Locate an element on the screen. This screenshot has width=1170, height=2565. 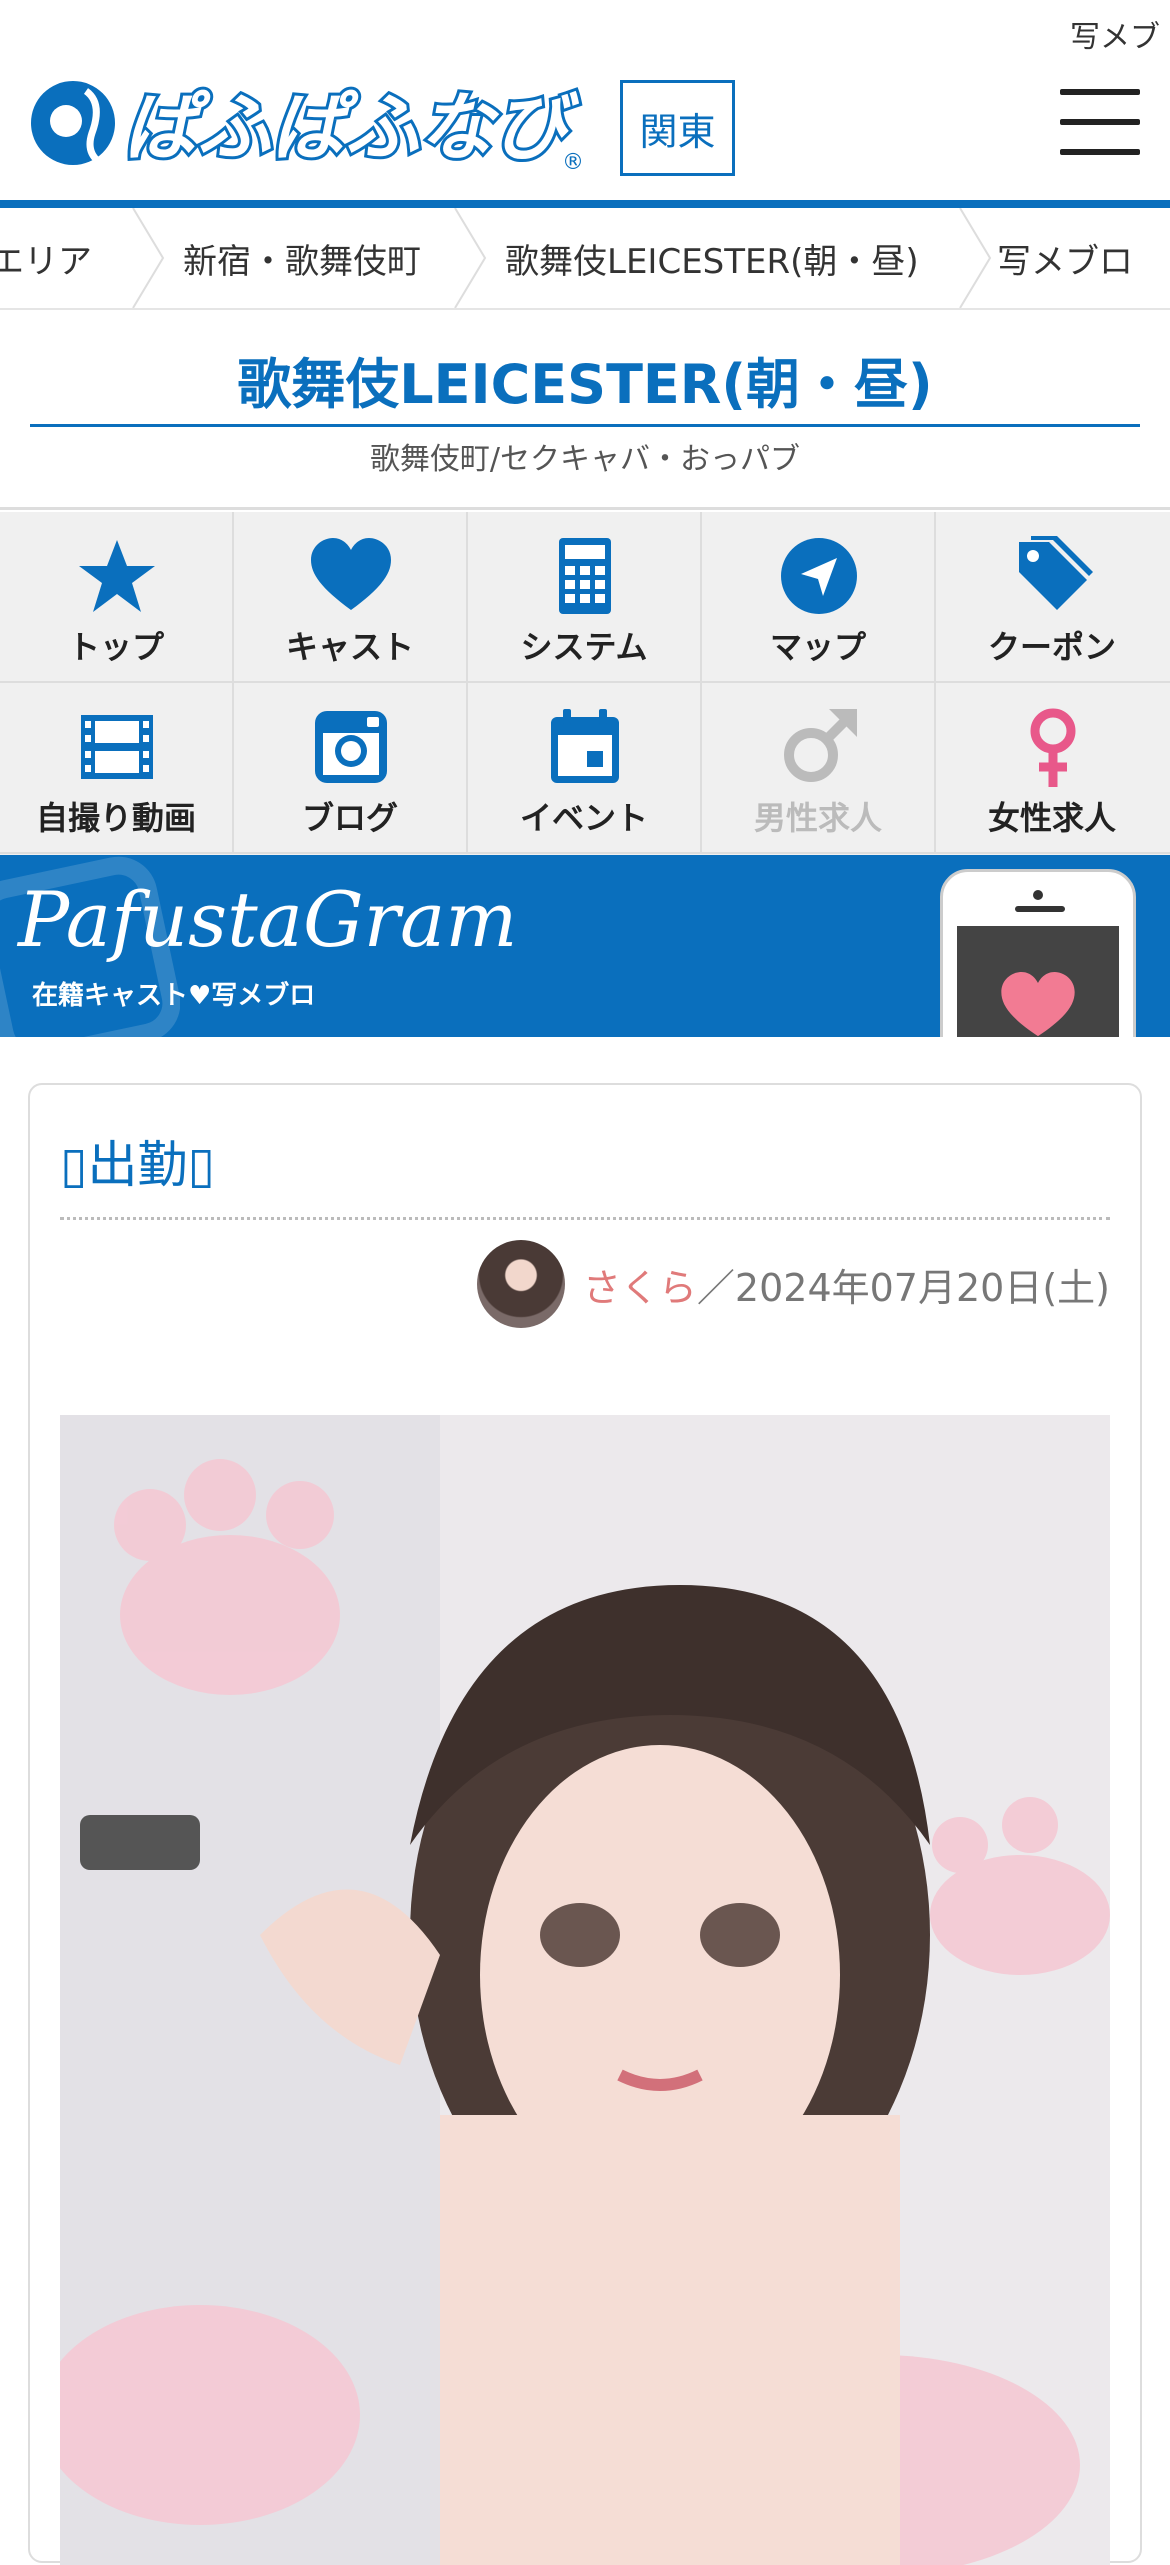
nav-coupon: クーポン is located at coordinates (1053, 597).